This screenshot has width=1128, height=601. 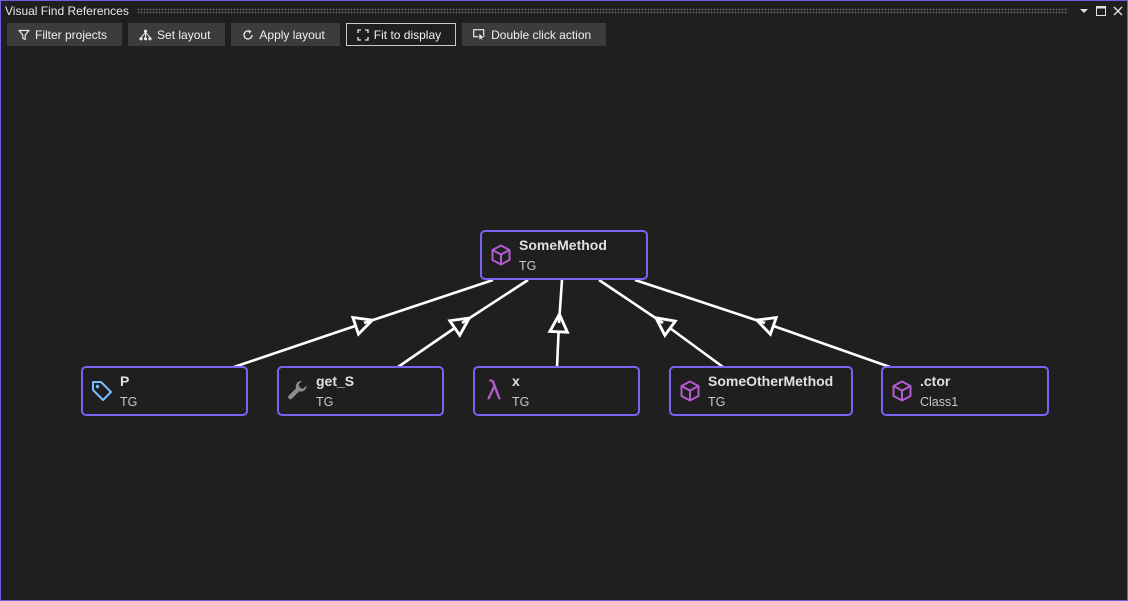 I want to click on wrench-icon, so click(x=298, y=391).